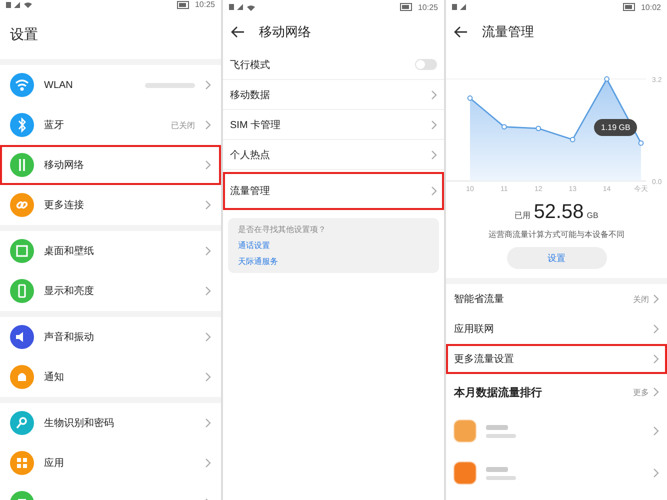  I want to click on settings-label: 显示和亮度, so click(69, 291).